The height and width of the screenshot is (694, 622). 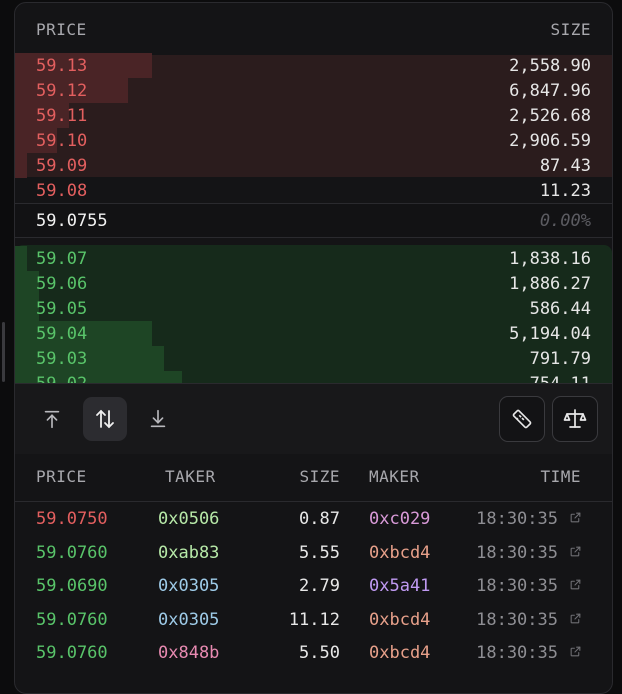 I want to click on bid-price: 59.03, so click(x=62, y=358).